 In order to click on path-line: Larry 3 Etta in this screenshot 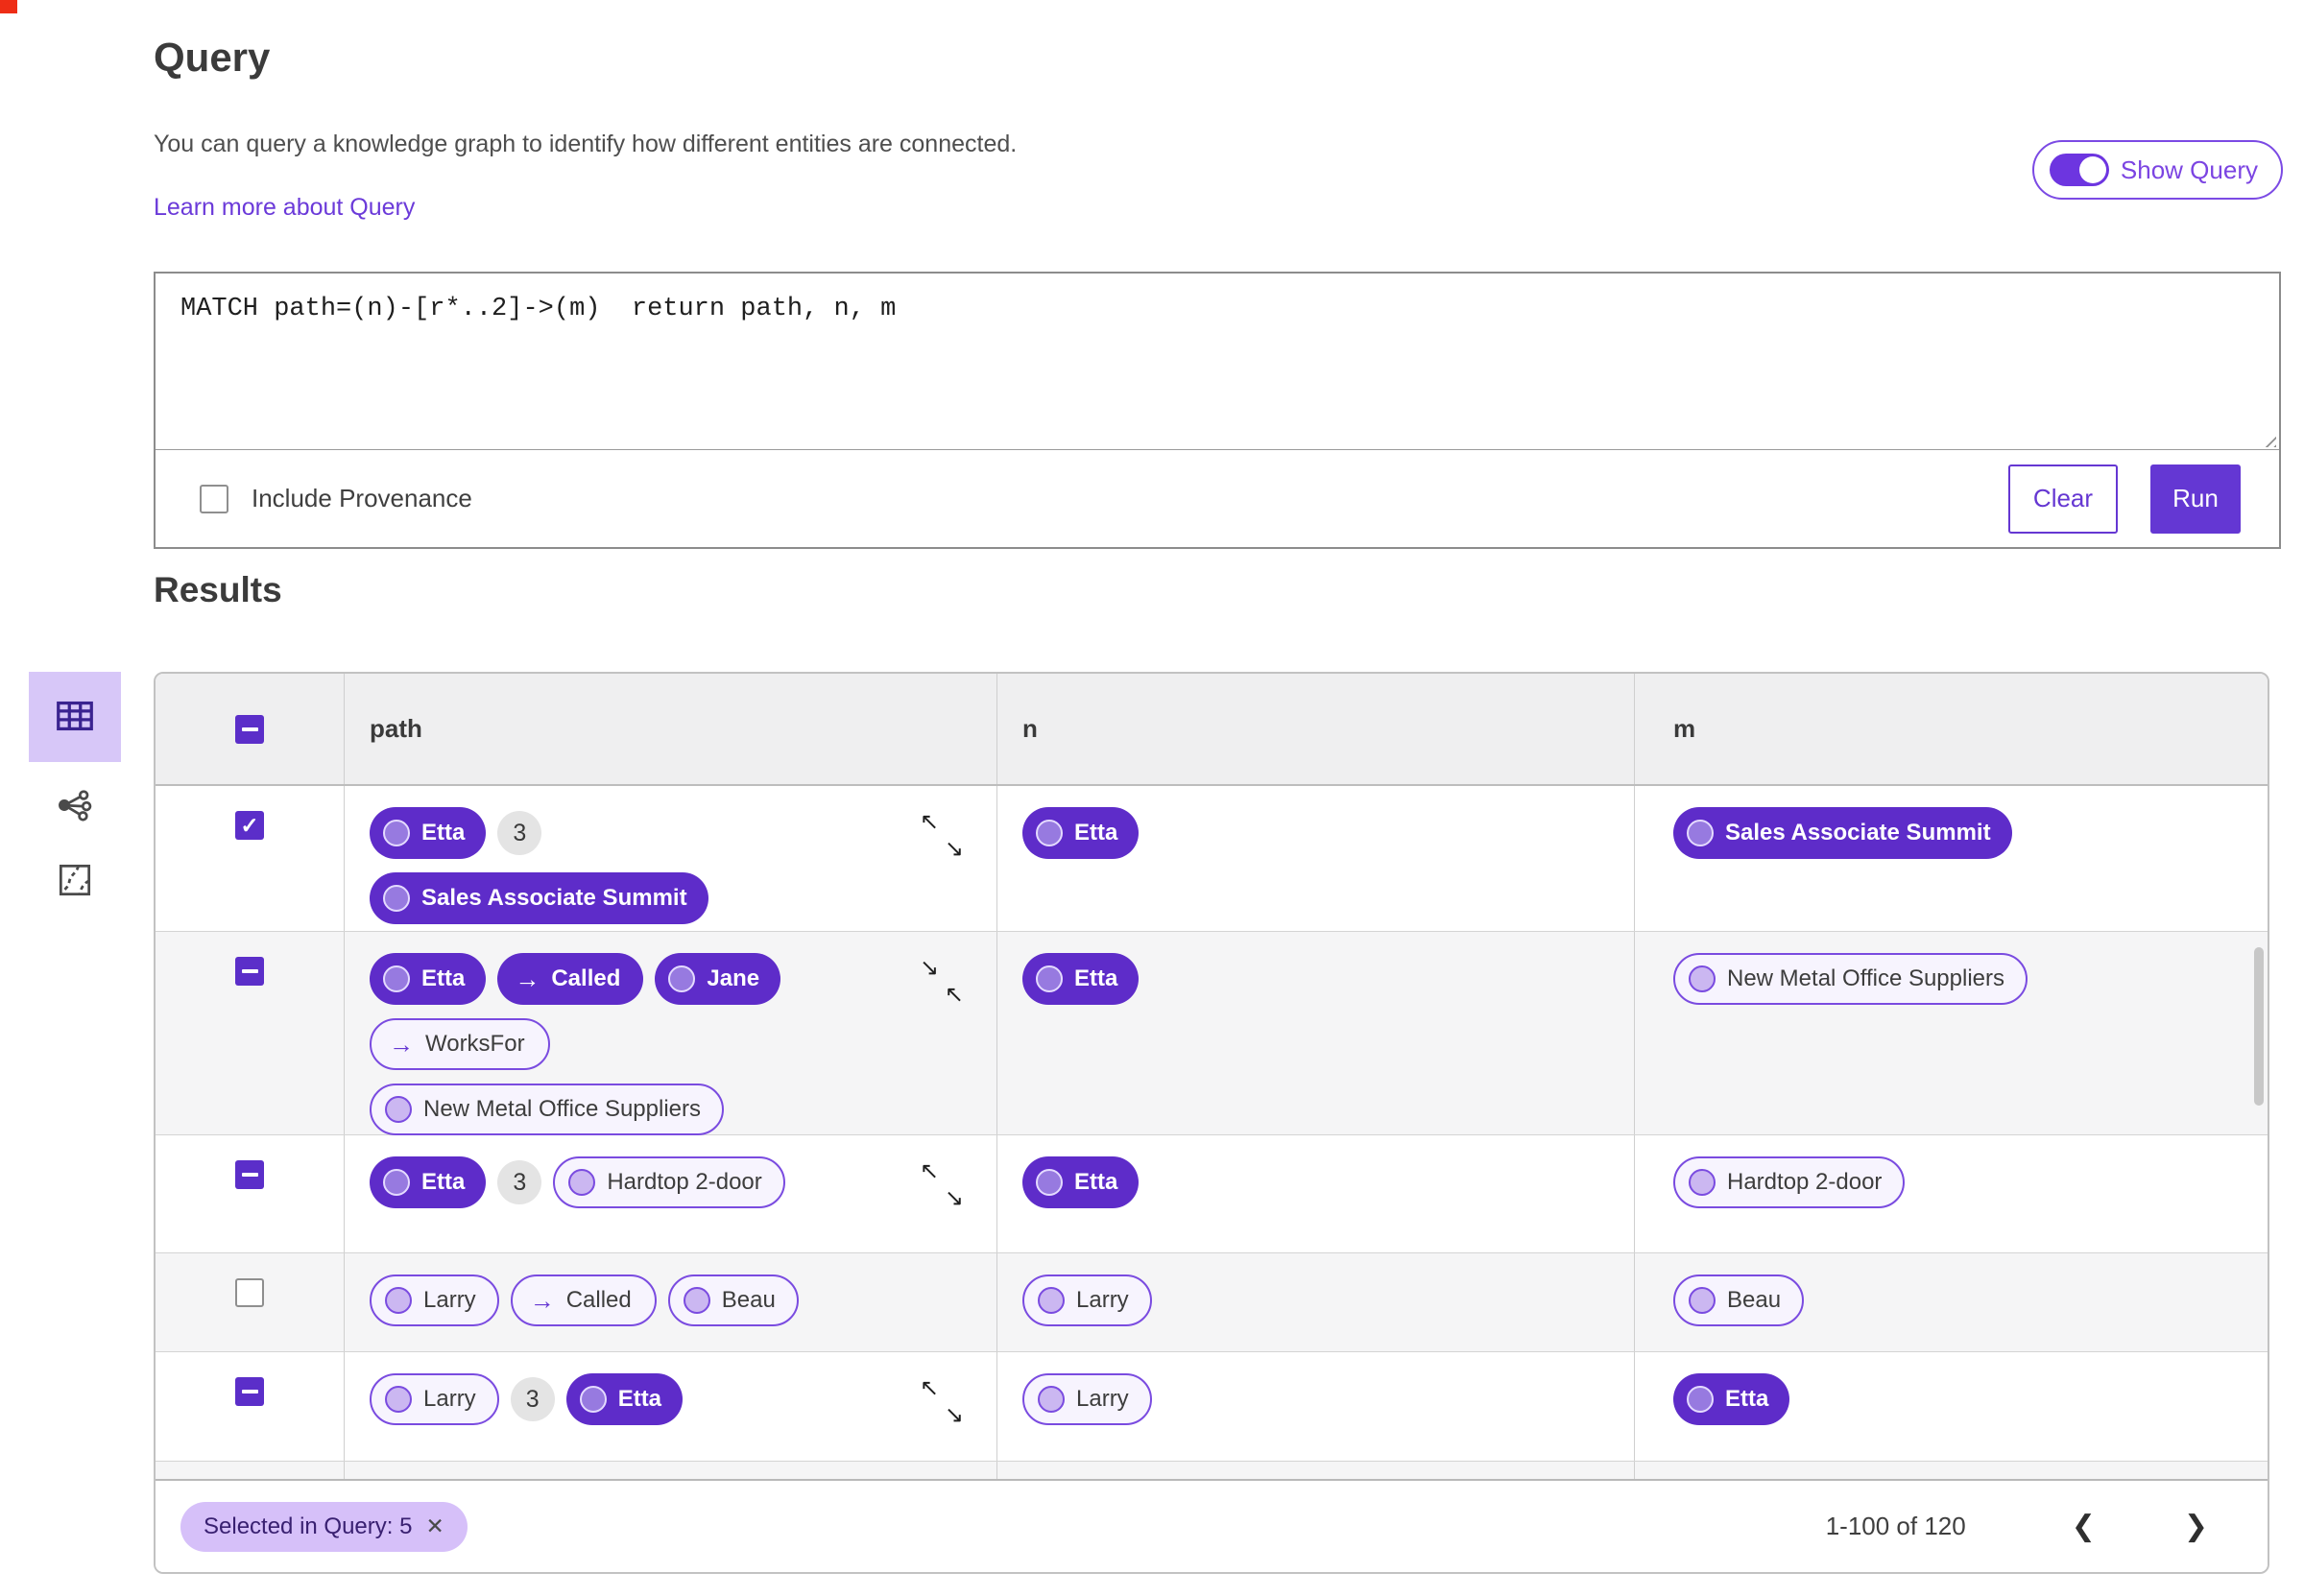, I will do `click(527, 1399)`.